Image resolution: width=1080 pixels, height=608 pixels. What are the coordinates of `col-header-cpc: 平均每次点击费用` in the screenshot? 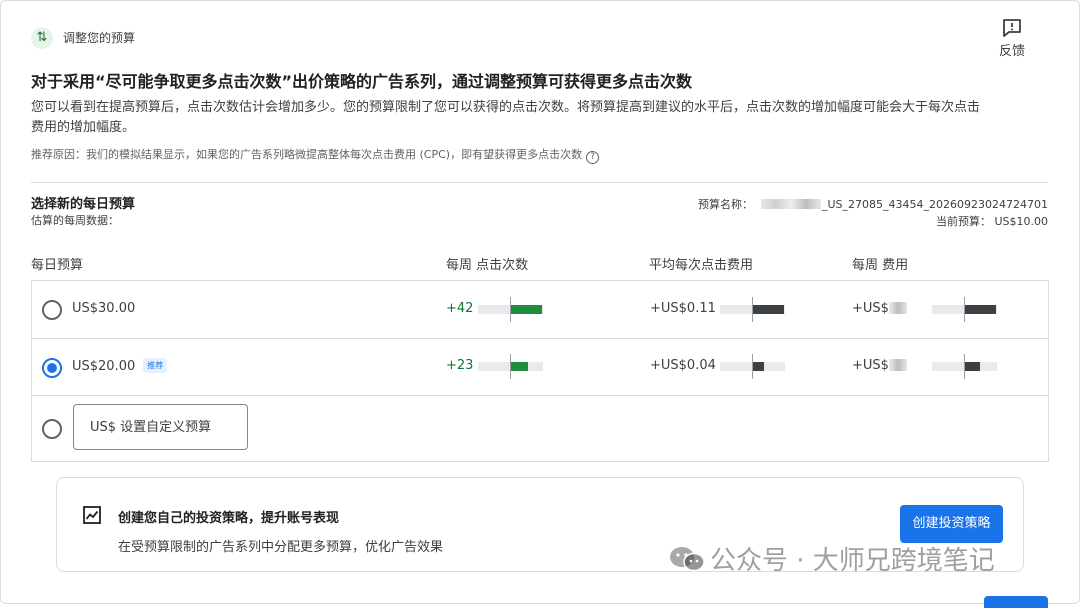 It's located at (701, 265).